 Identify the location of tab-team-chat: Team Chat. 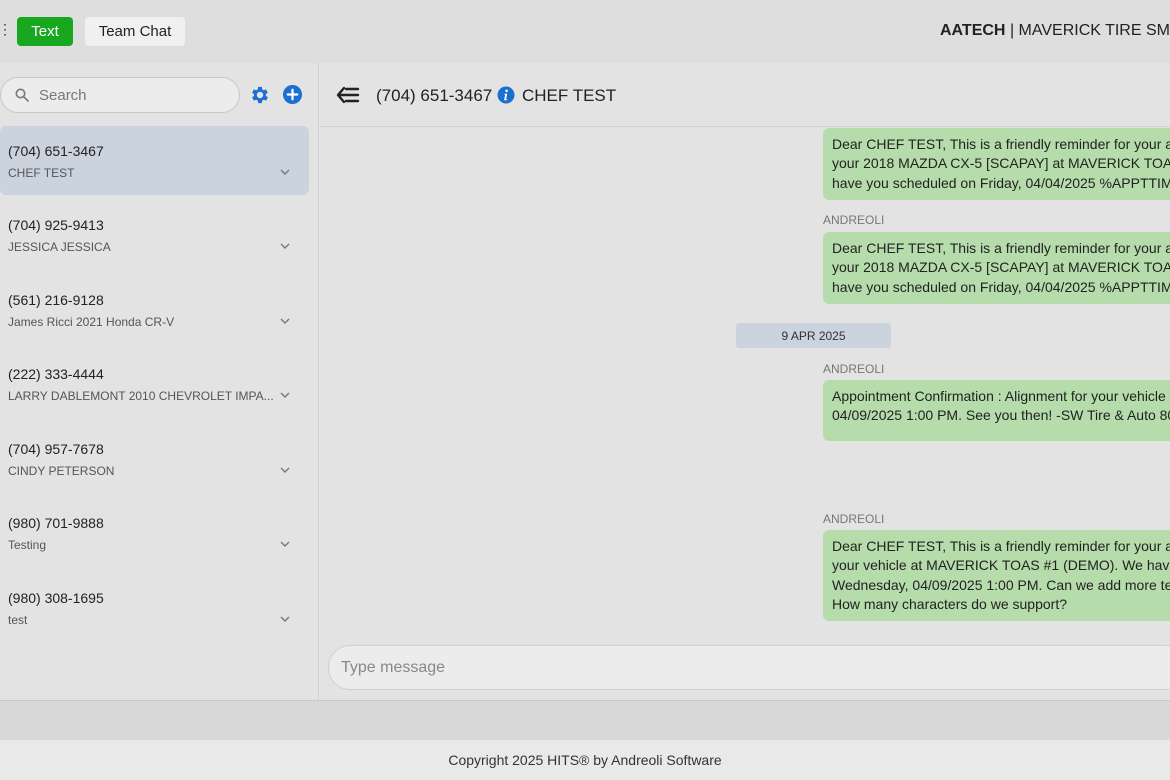
(135, 31).